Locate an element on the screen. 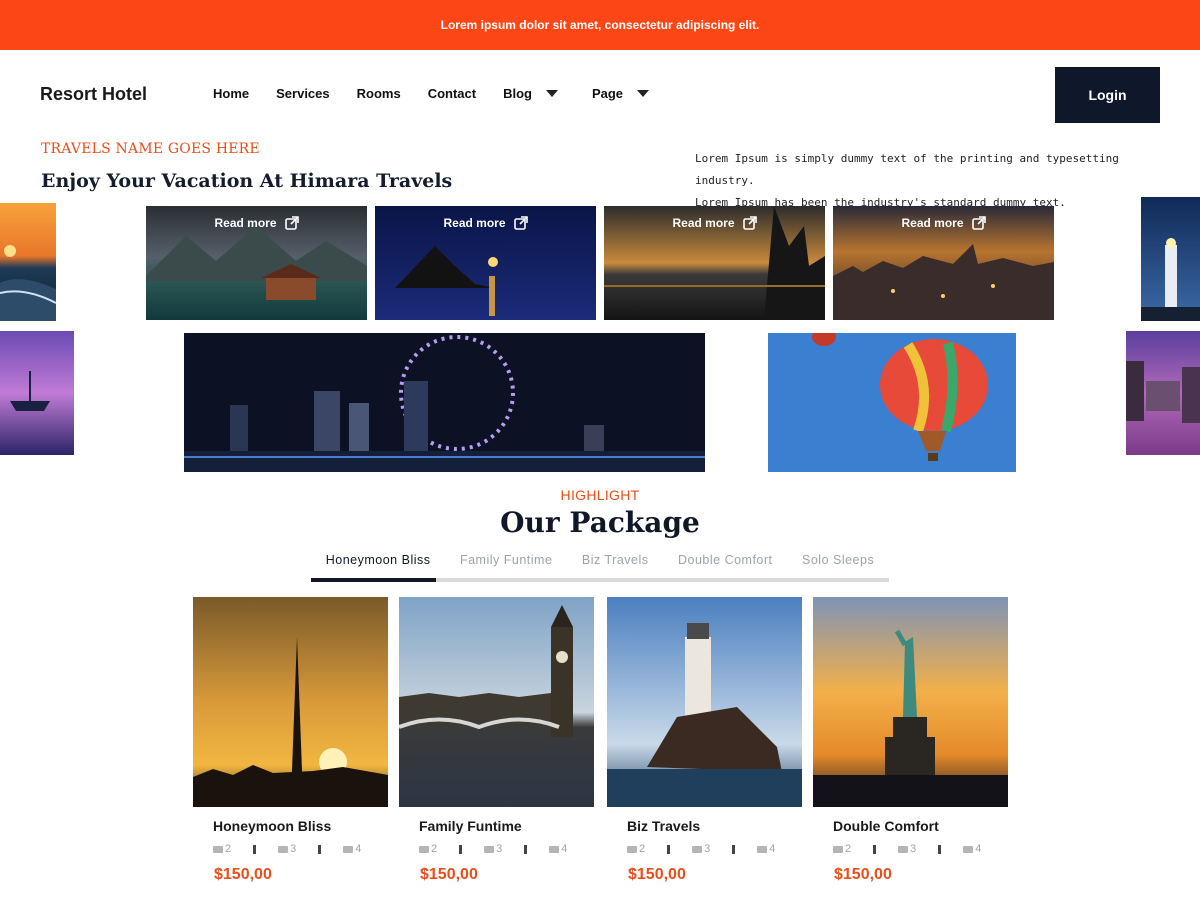 The image size is (1200, 900). package-card: Biz Travels 2 3 4 $150,00 is located at coordinates (704, 740).